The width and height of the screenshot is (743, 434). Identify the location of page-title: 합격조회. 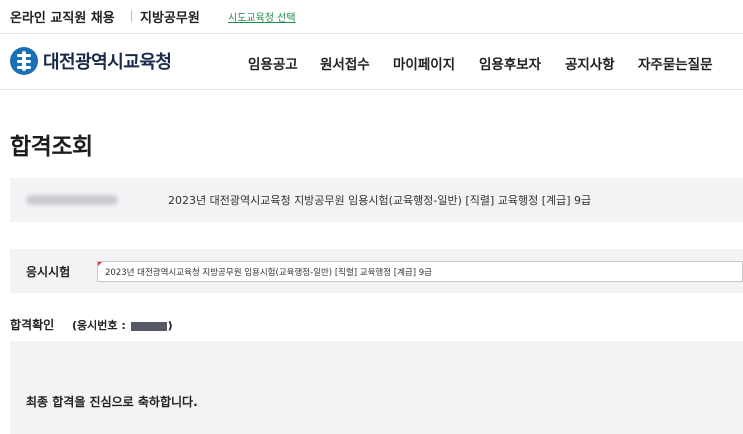
(51, 147).